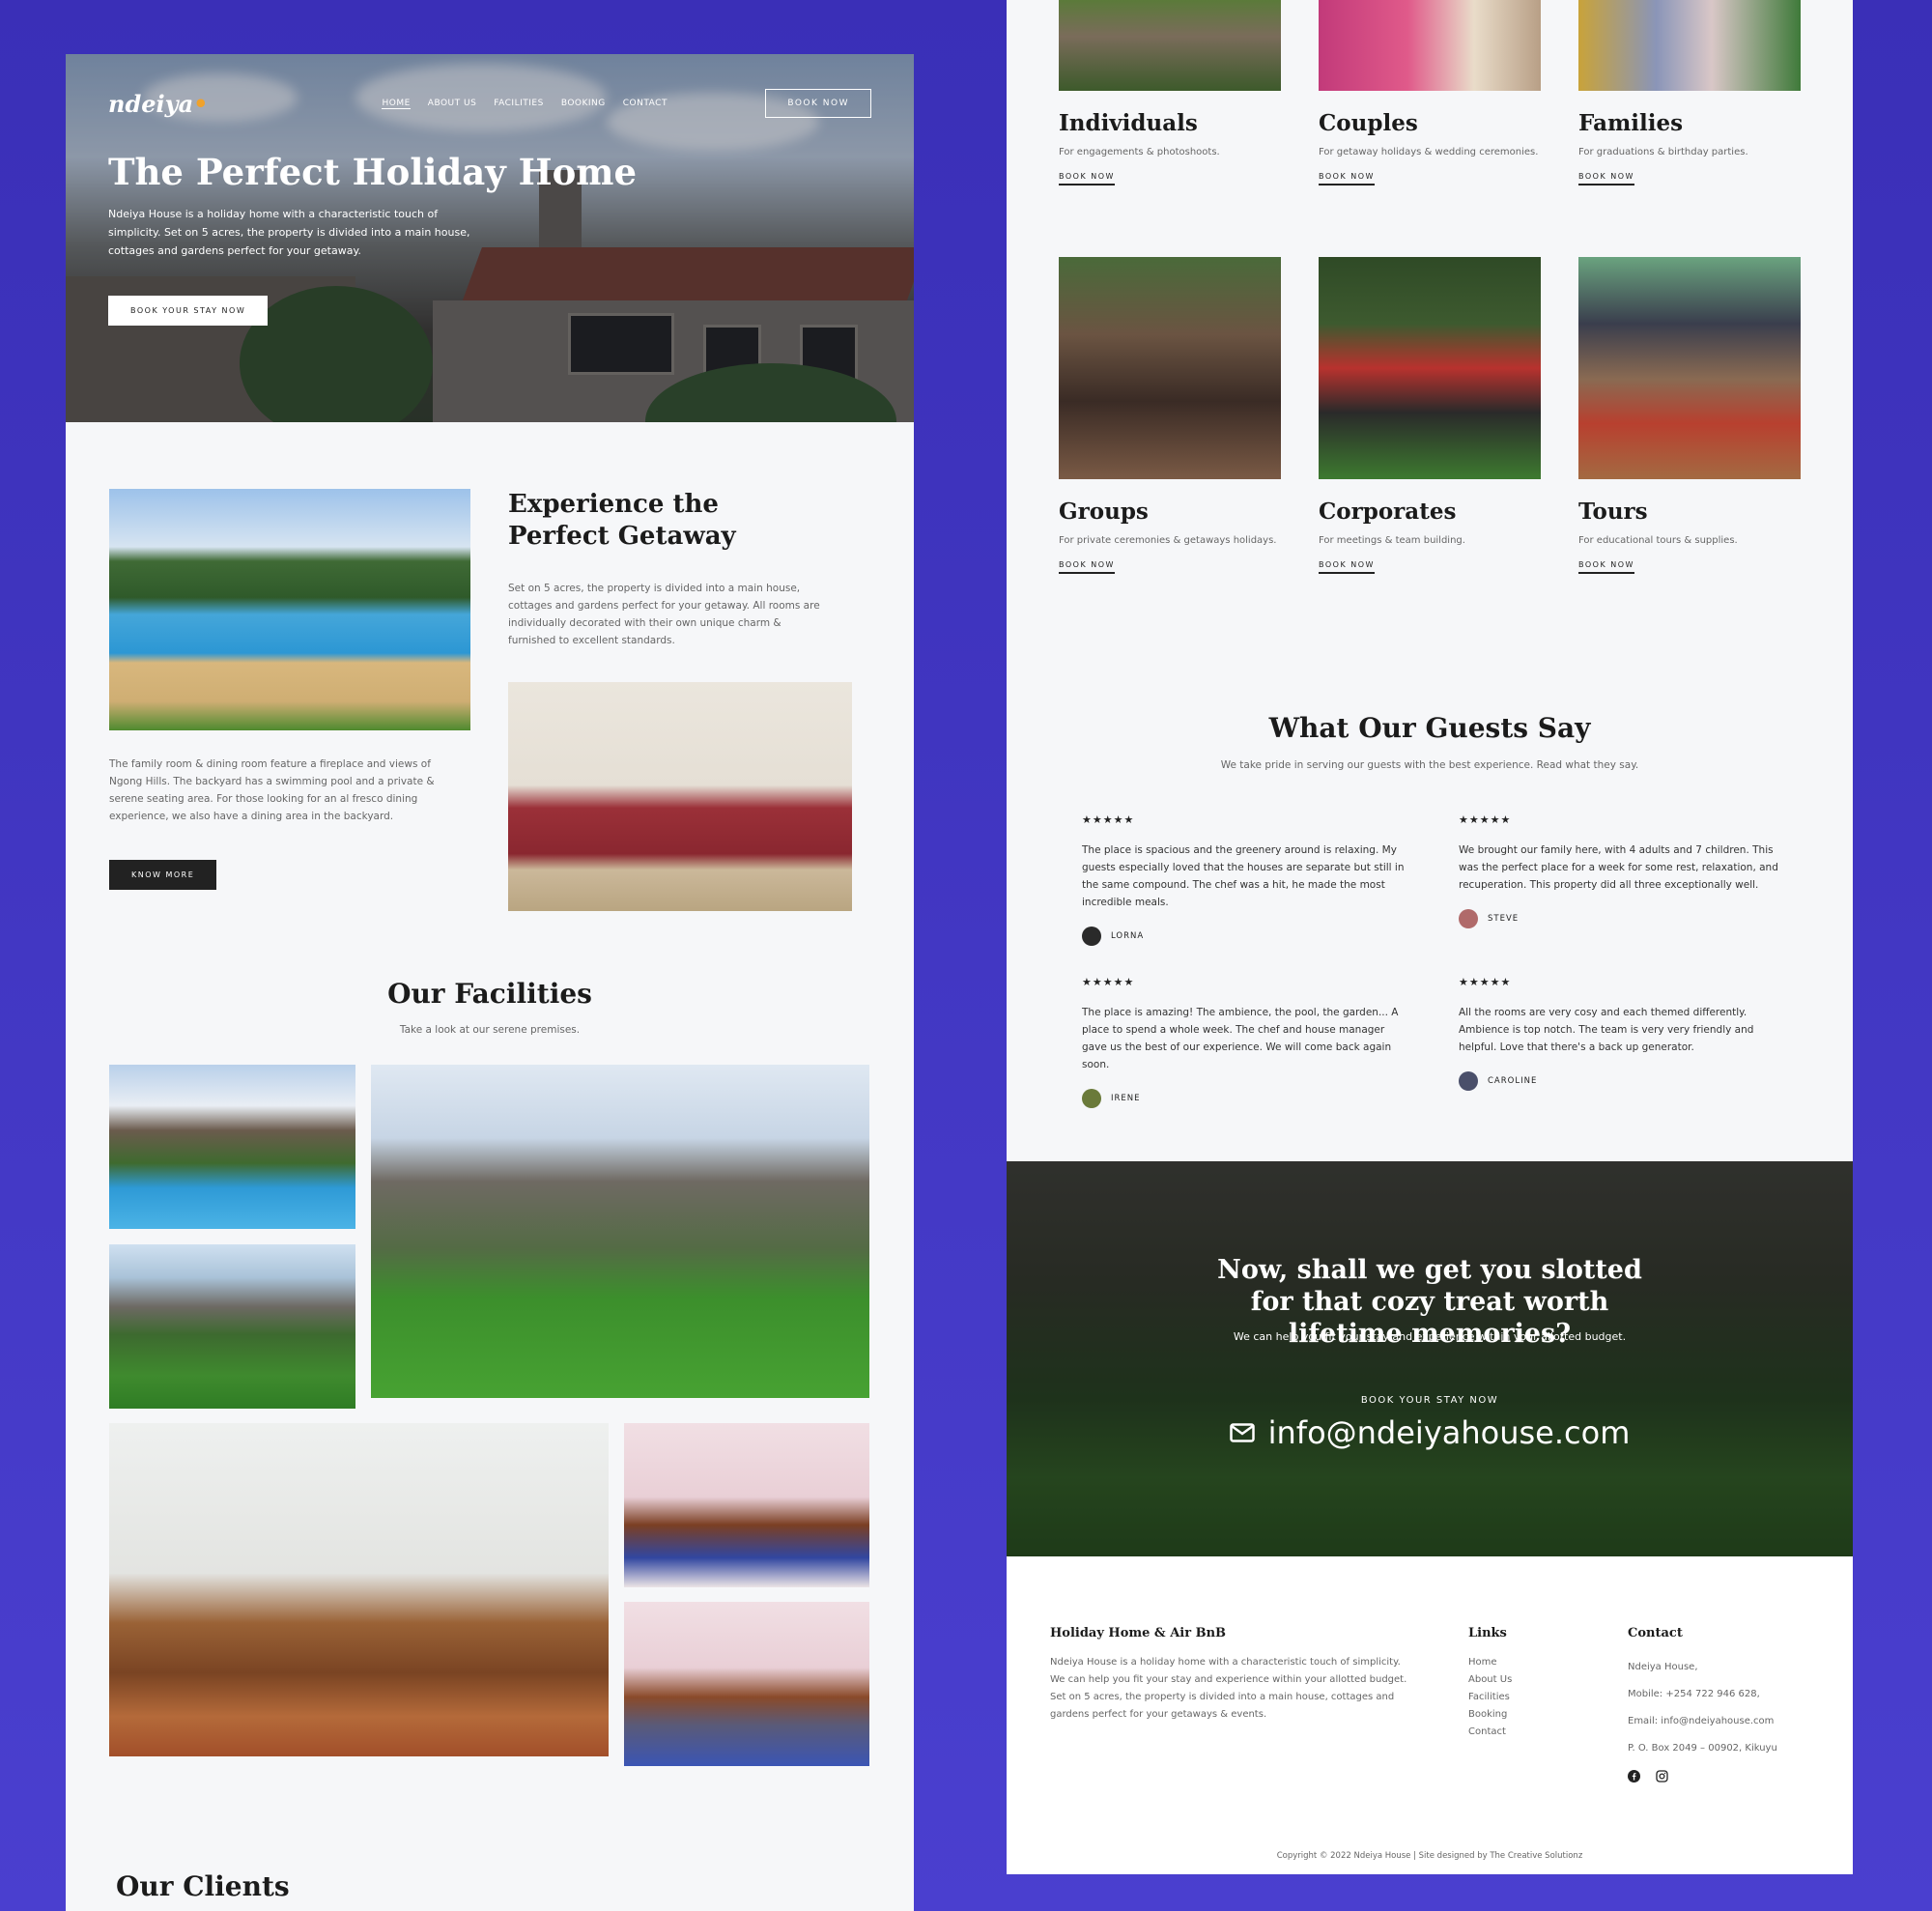 This screenshot has width=1932, height=1911. What do you see at coordinates (1734, 1776) in the screenshot?
I see `social-icons` at bounding box center [1734, 1776].